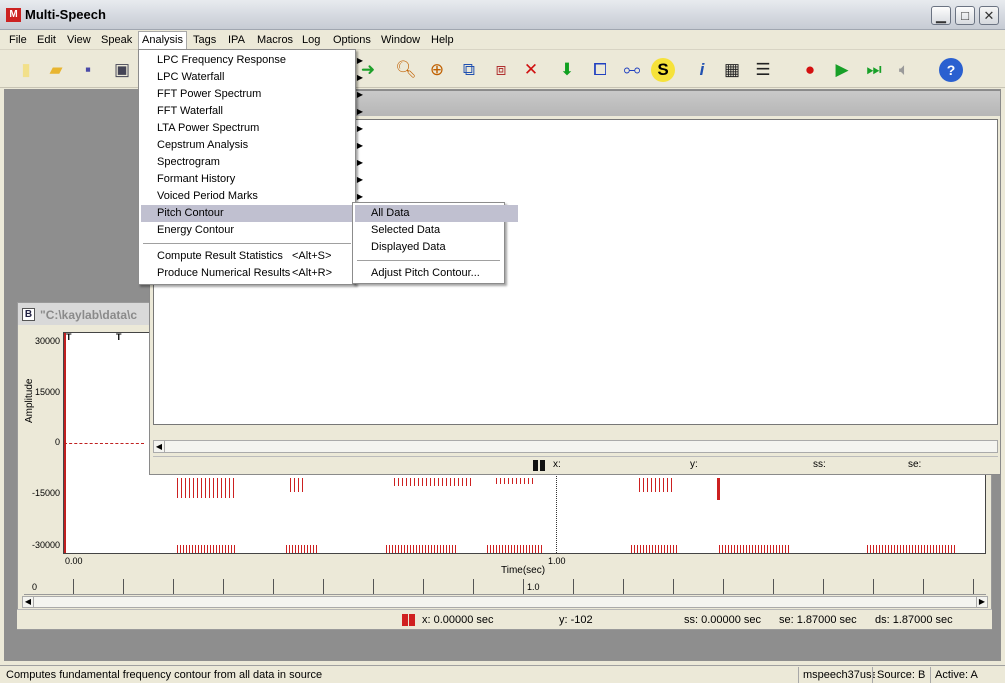 The height and width of the screenshot is (683, 1005). I want to click on menu-options: Options, so click(352, 40).